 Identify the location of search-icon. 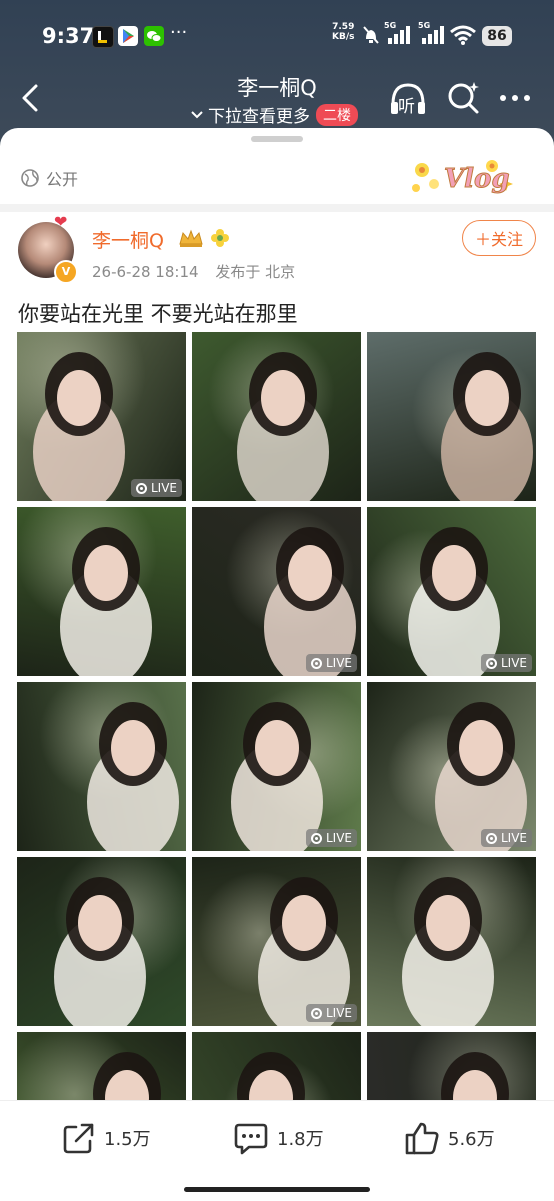
(463, 98).